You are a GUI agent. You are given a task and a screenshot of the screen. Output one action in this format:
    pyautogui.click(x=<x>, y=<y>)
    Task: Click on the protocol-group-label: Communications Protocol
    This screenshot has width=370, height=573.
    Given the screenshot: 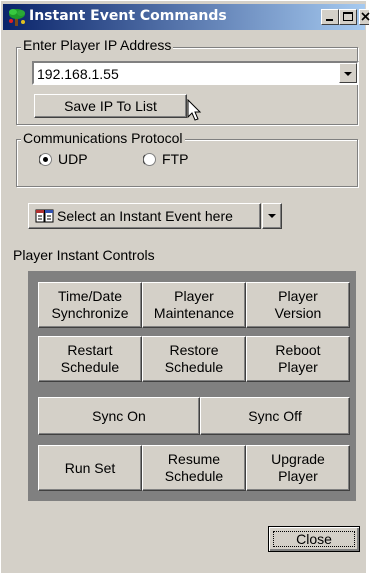 What is the action you would take?
    pyautogui.click(x=103, y=138)
    